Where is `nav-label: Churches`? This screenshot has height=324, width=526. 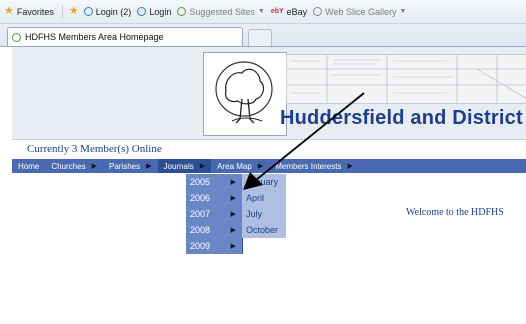 nav-label: Churches is located at coordinates (68, 166).